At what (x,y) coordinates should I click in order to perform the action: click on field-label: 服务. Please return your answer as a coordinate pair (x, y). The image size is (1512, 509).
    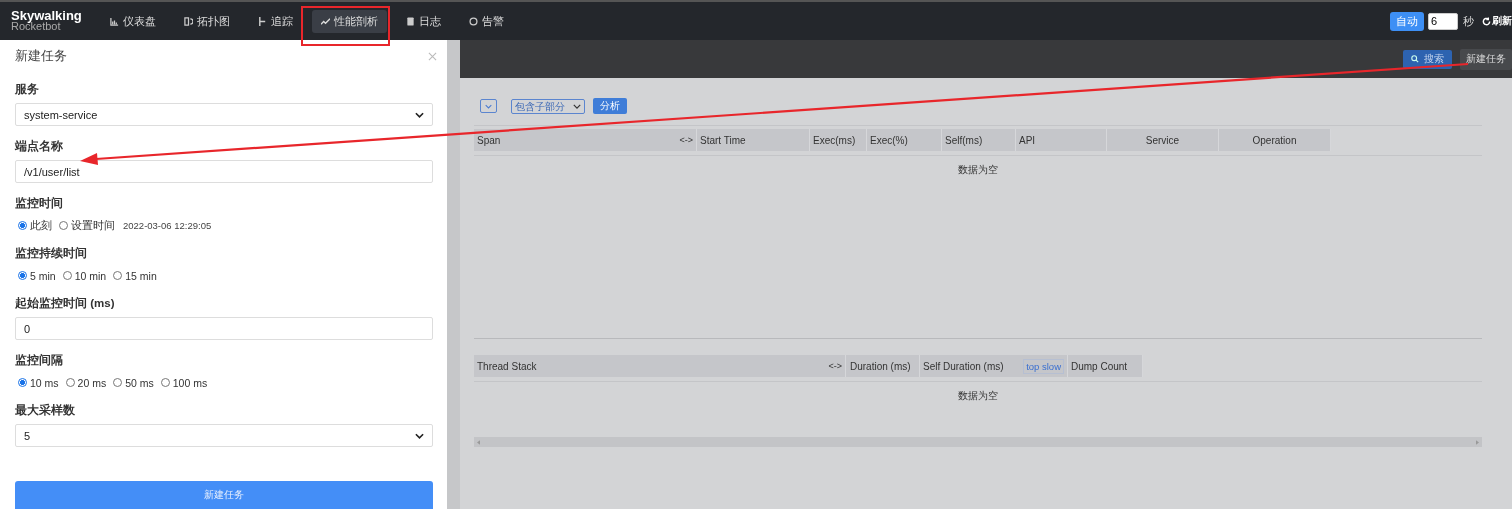
    Looking at the image, I should click on (27, 90).